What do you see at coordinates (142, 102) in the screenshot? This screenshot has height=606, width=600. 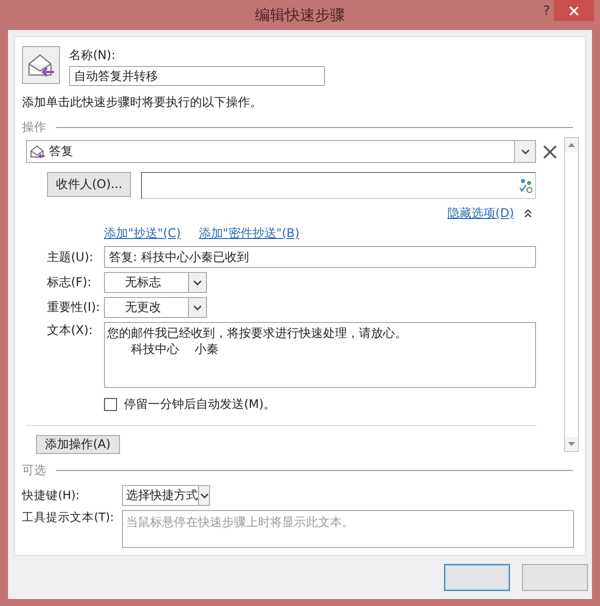 I see `instruction-text: 添加单击此快速步骤时将要执行的以下操作。` at bounding box center [142, 102].